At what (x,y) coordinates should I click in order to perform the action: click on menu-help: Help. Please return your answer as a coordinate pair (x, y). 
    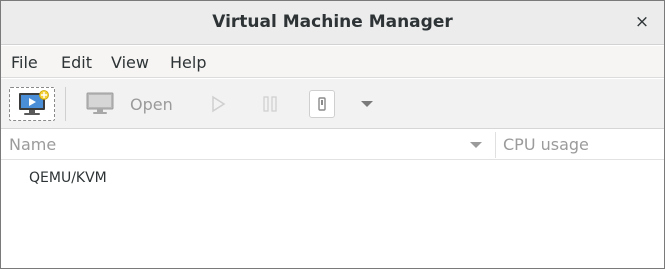
    Looking at the image, I should click on (188, 62).